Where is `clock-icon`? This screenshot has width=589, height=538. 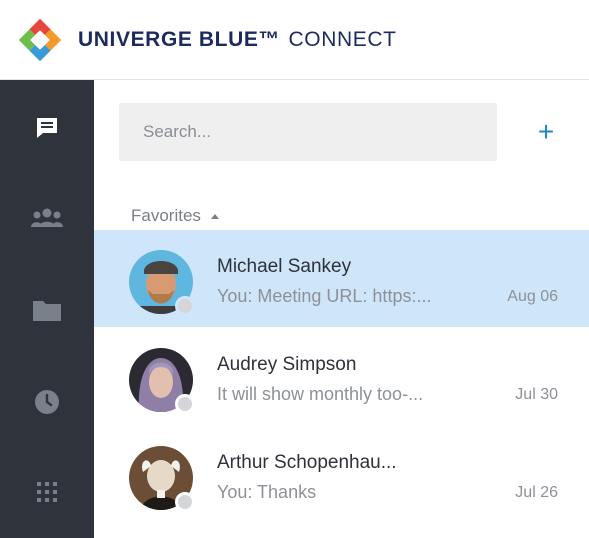
clock-icon is located at coordinates (47, 402).